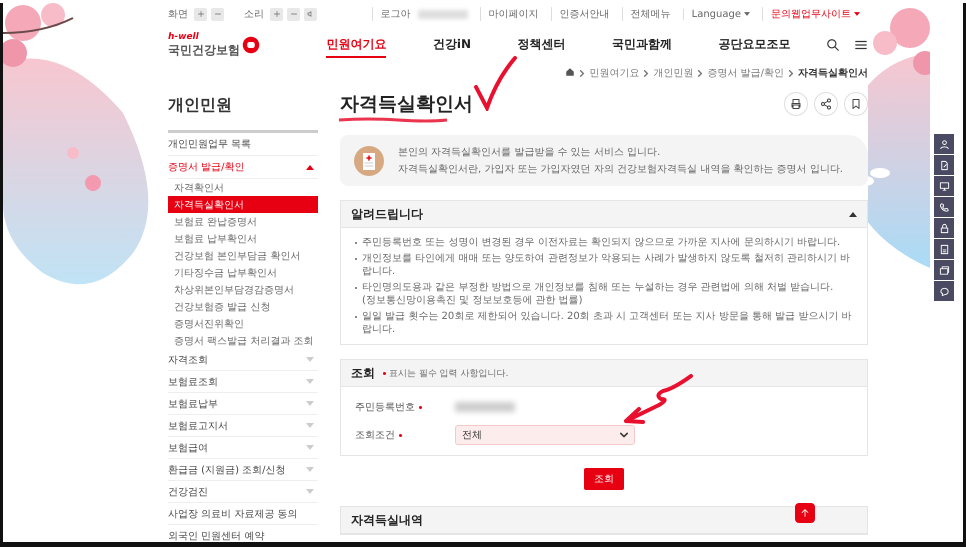  I want to click on sidebar-item: 환급금 (지원금) 조회/신청, so click(227, 469).